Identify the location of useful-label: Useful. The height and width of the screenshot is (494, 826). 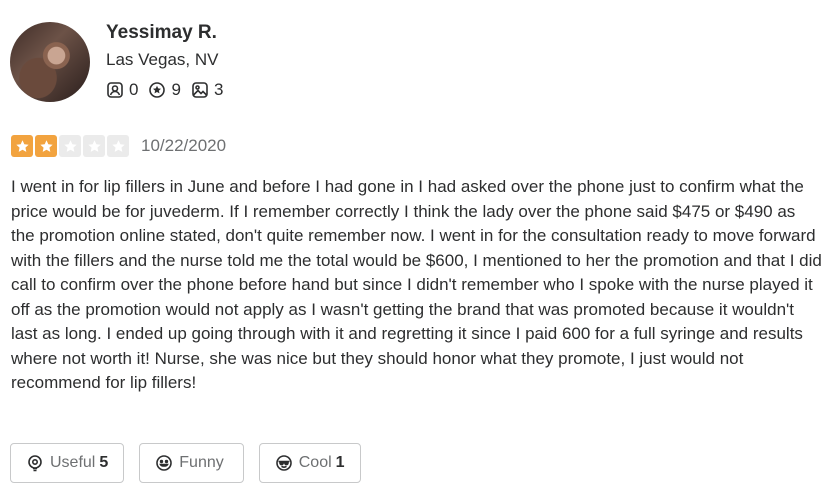
(73, 462).